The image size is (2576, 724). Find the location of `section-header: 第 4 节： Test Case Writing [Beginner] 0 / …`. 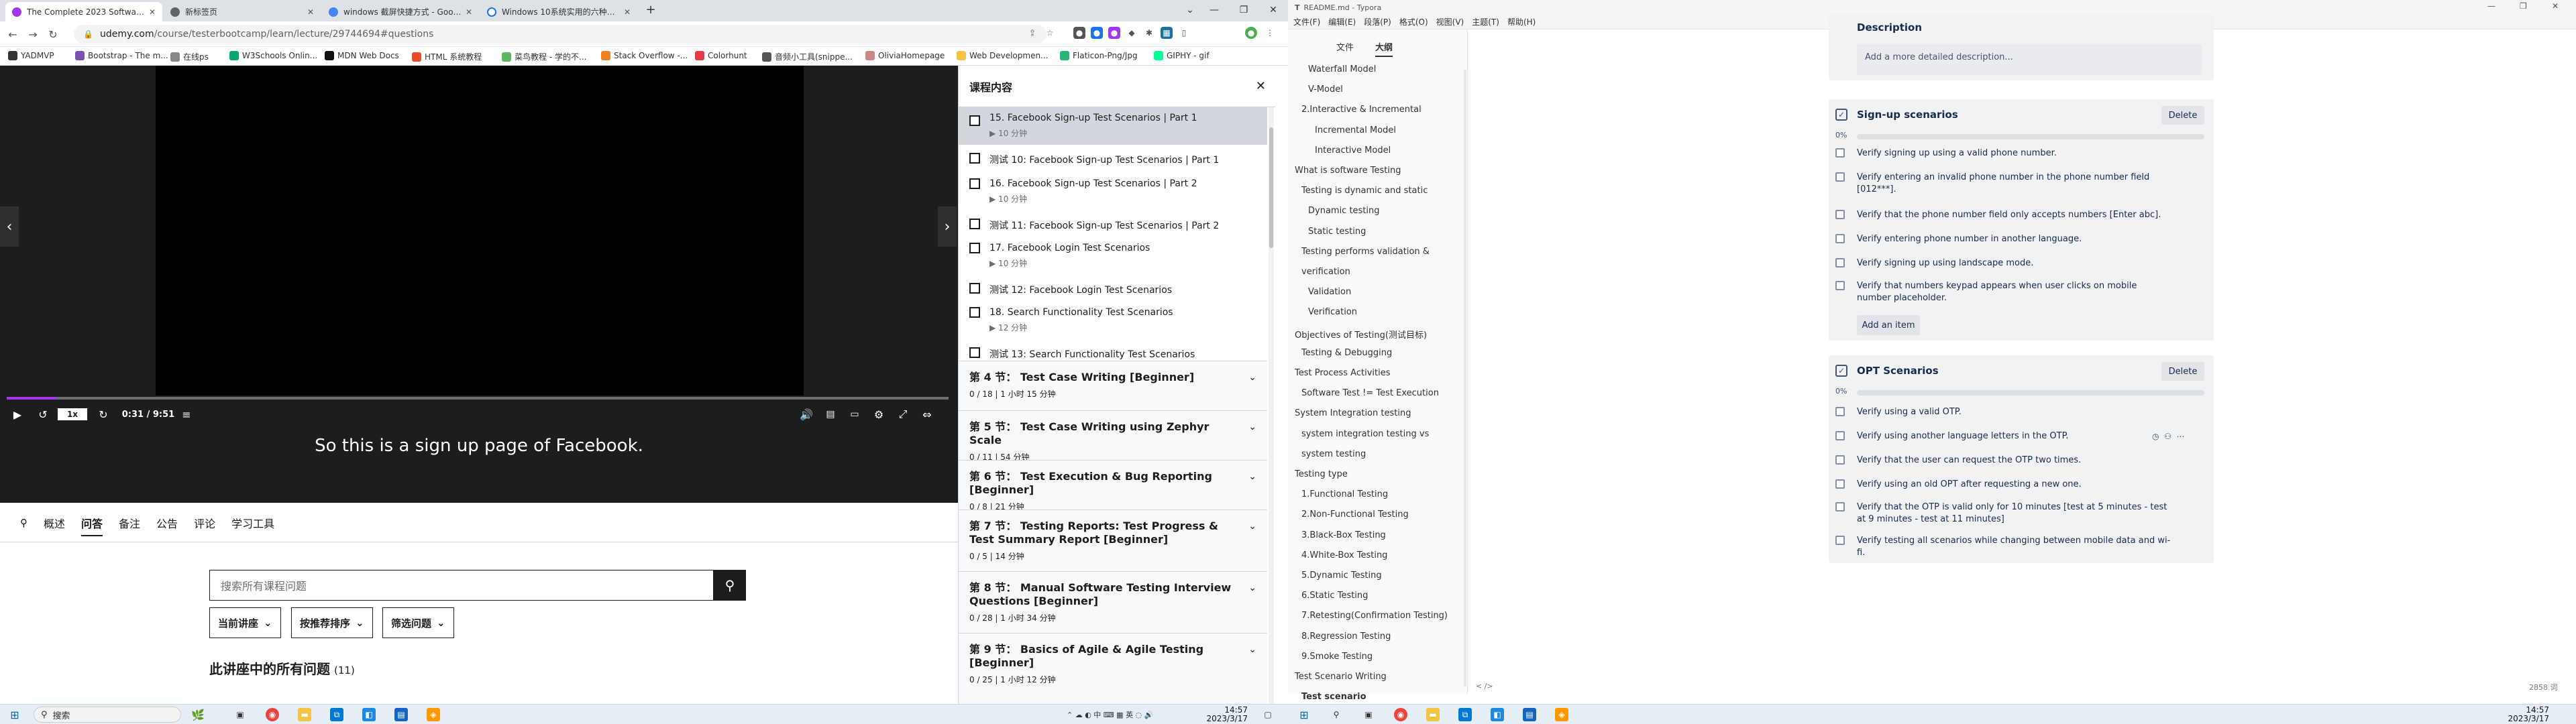

section-header: 第 4 节： Test Case Writing [Beginner] 0 / … is located at coordinates (1113, 385).